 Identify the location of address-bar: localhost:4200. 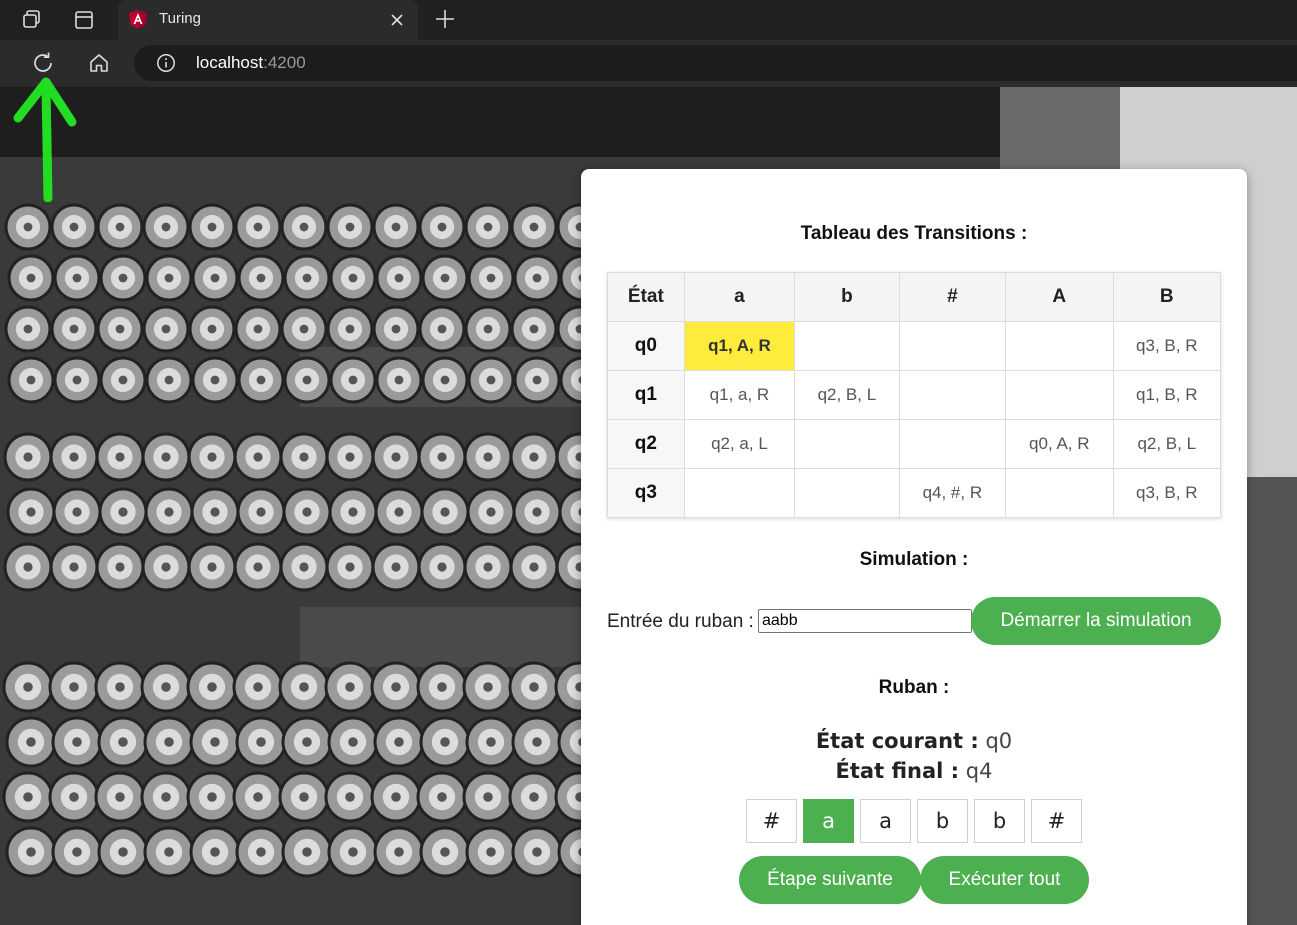
(648, 63).